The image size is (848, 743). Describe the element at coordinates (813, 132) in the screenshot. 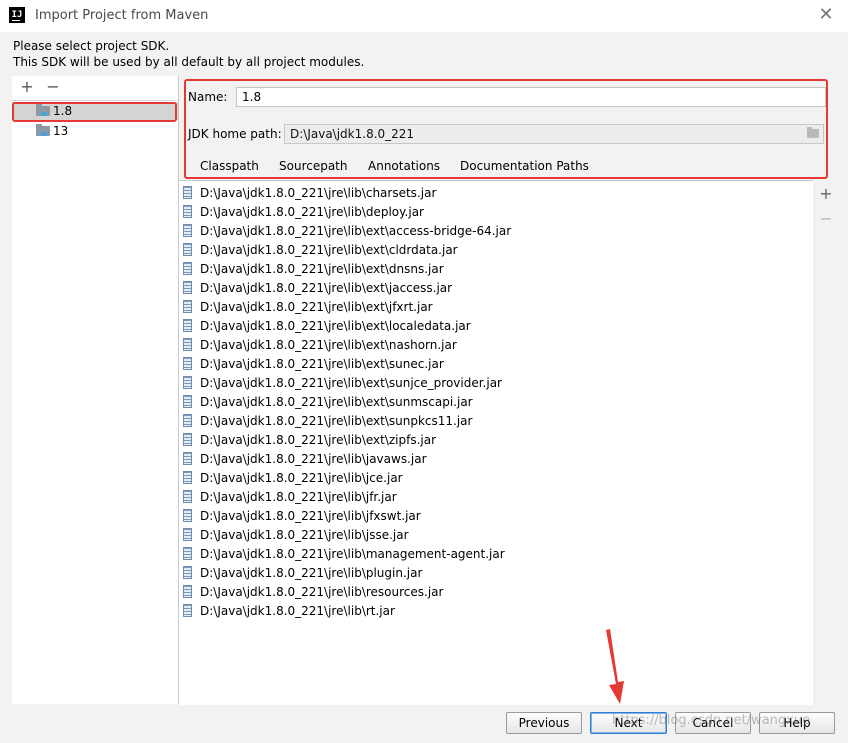

I see `folder-browse-icon` at that location.